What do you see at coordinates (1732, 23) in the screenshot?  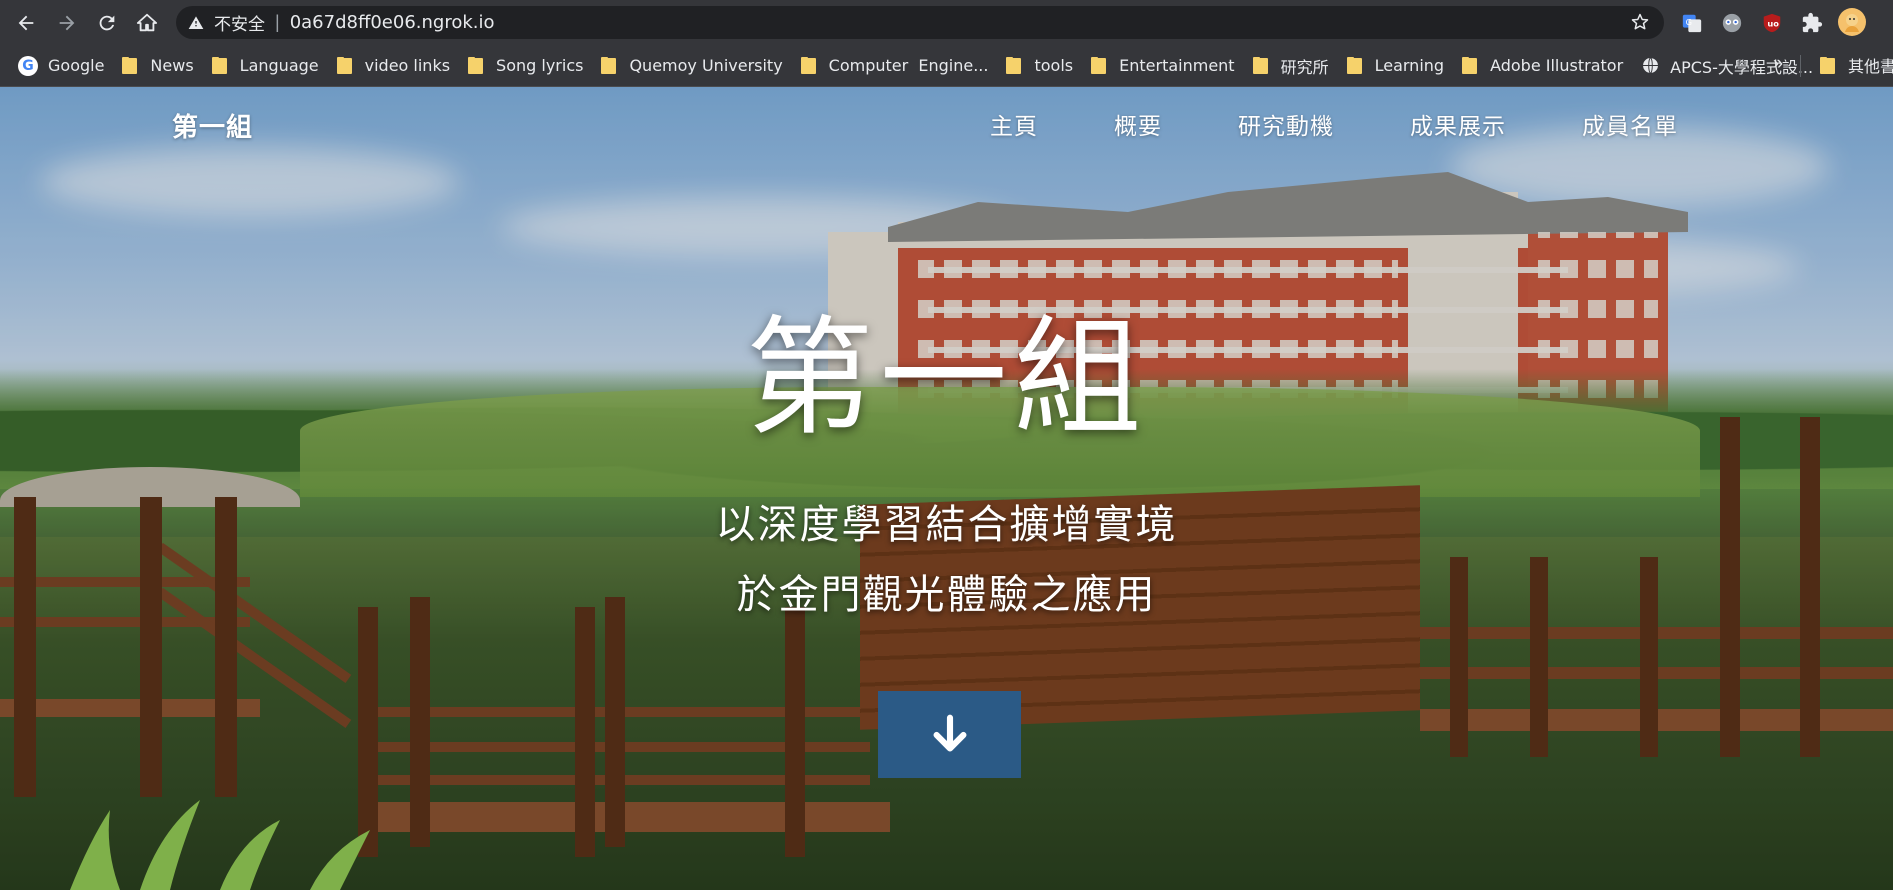 I see `owl-extension-icon` at bounding box center [1732, 23].